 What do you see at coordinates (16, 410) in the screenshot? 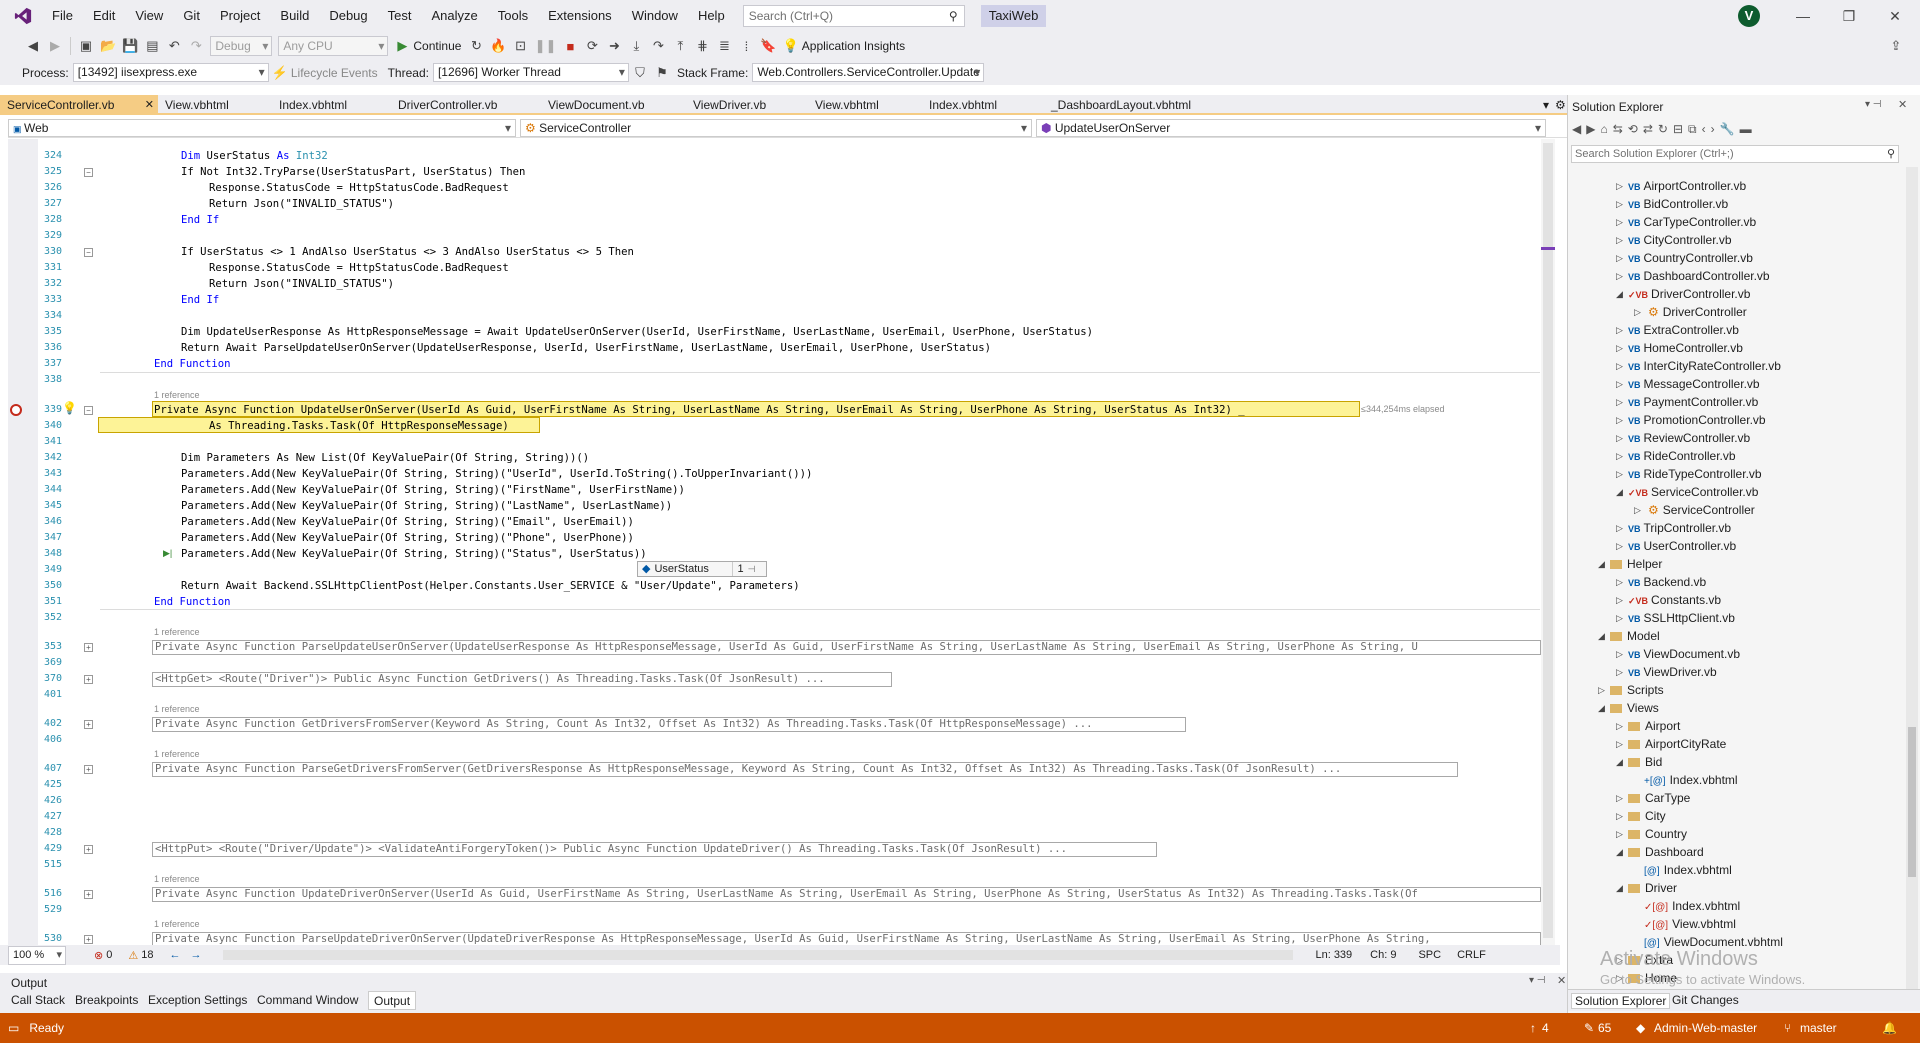
I see `breakpoint-icon` at bounding box center [16, 410].